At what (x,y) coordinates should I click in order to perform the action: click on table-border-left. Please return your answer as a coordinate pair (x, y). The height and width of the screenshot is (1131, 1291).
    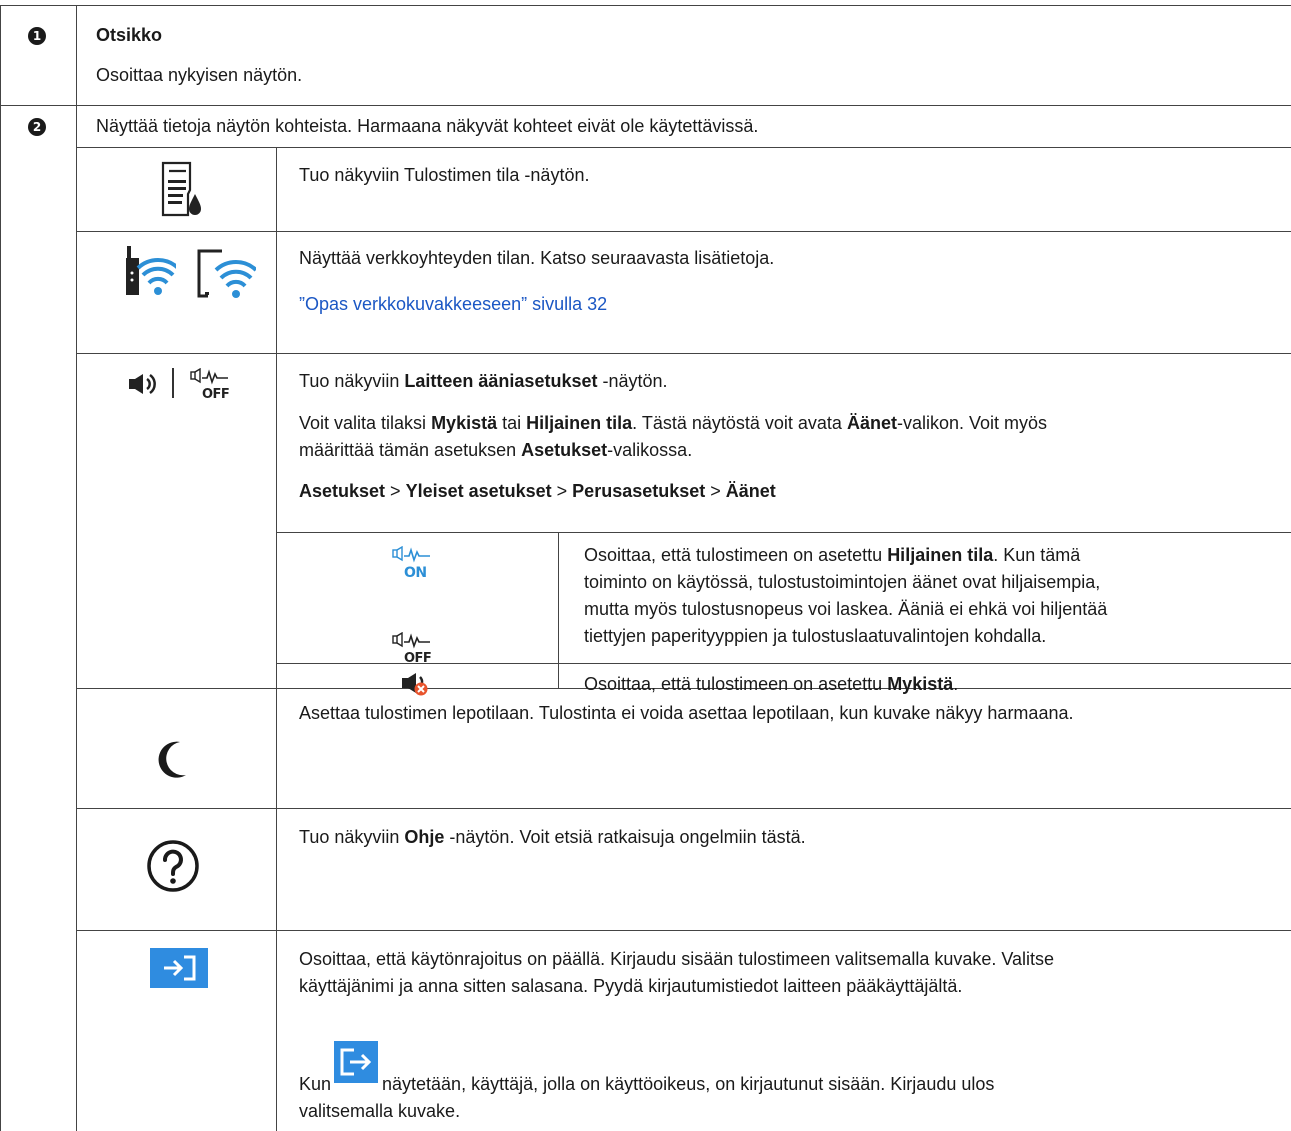
    Looking at the image, I should click on (0, 568).